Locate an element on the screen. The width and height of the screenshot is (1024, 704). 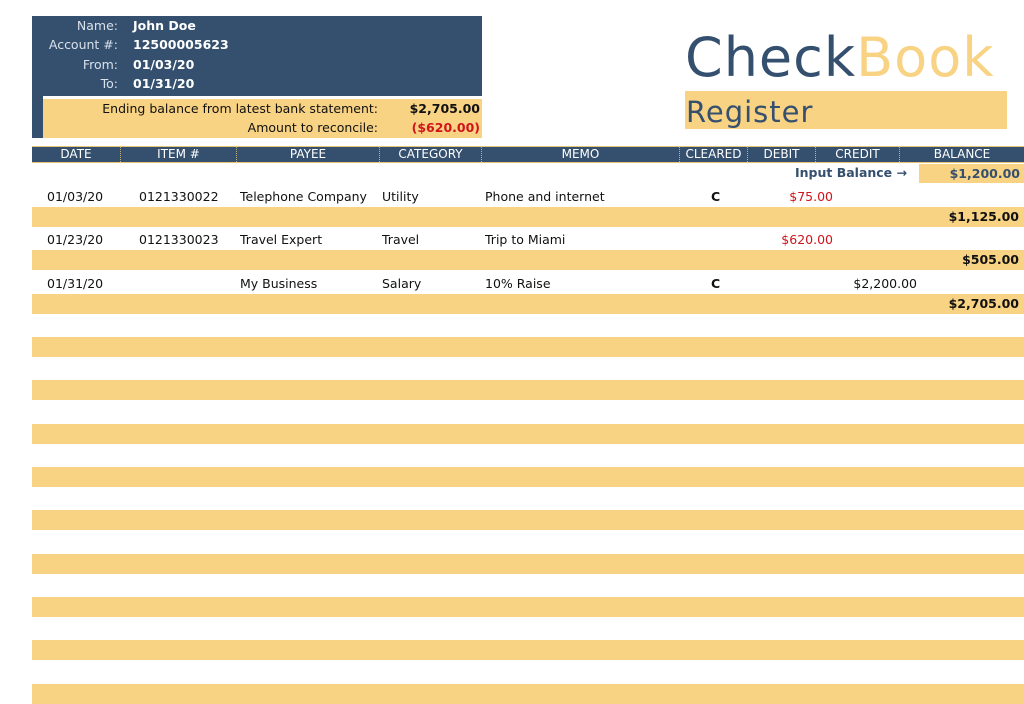
row-payee: Telephone Company is located at coordinates (303, 197).